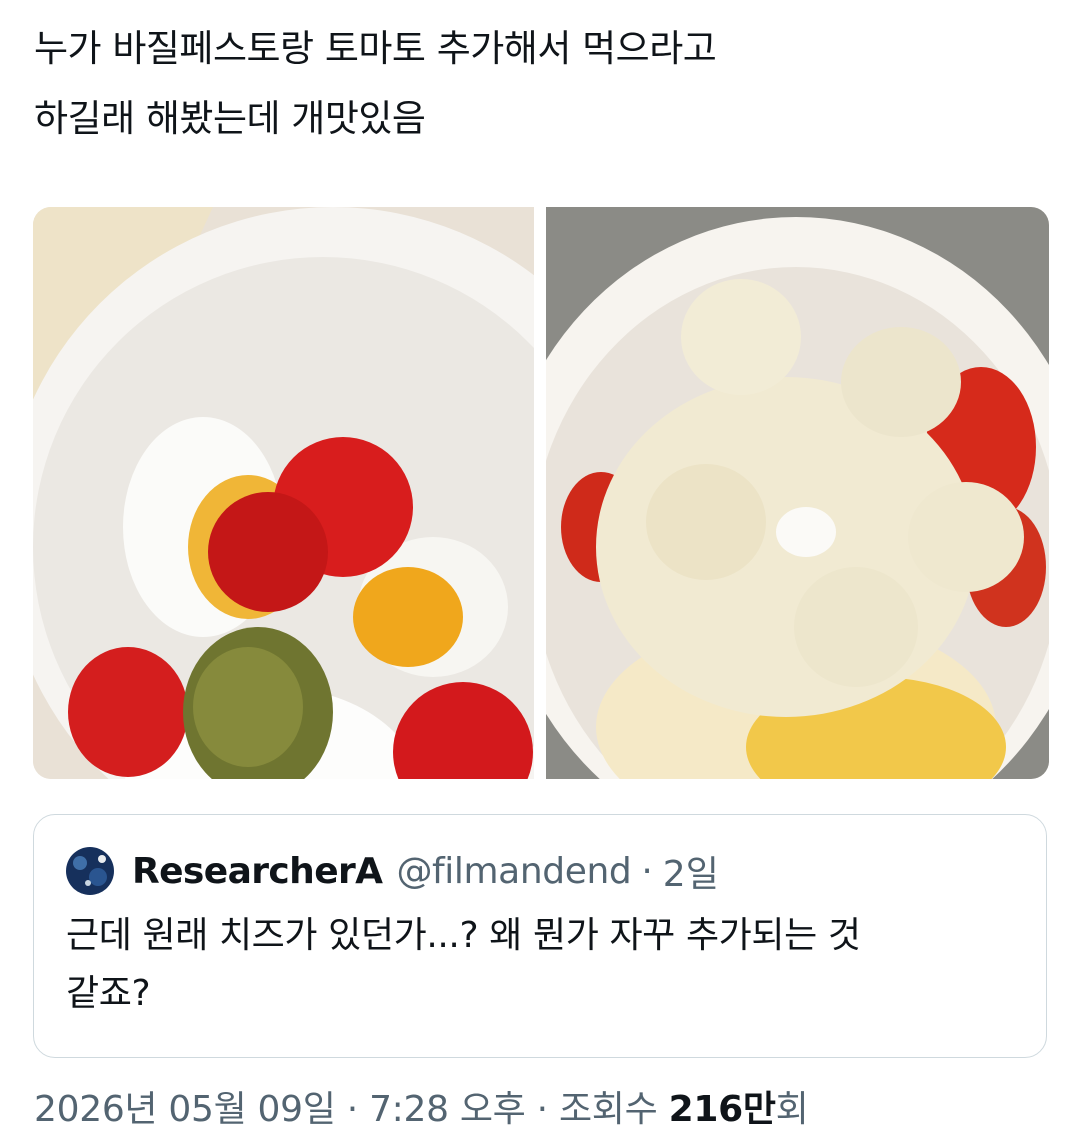 This screenshot has height=1142, width=1080. What do you see at coordinates (722, 1109) in the screenshot?
I see `views-count: 216만` at bounding box center [722, 1109].